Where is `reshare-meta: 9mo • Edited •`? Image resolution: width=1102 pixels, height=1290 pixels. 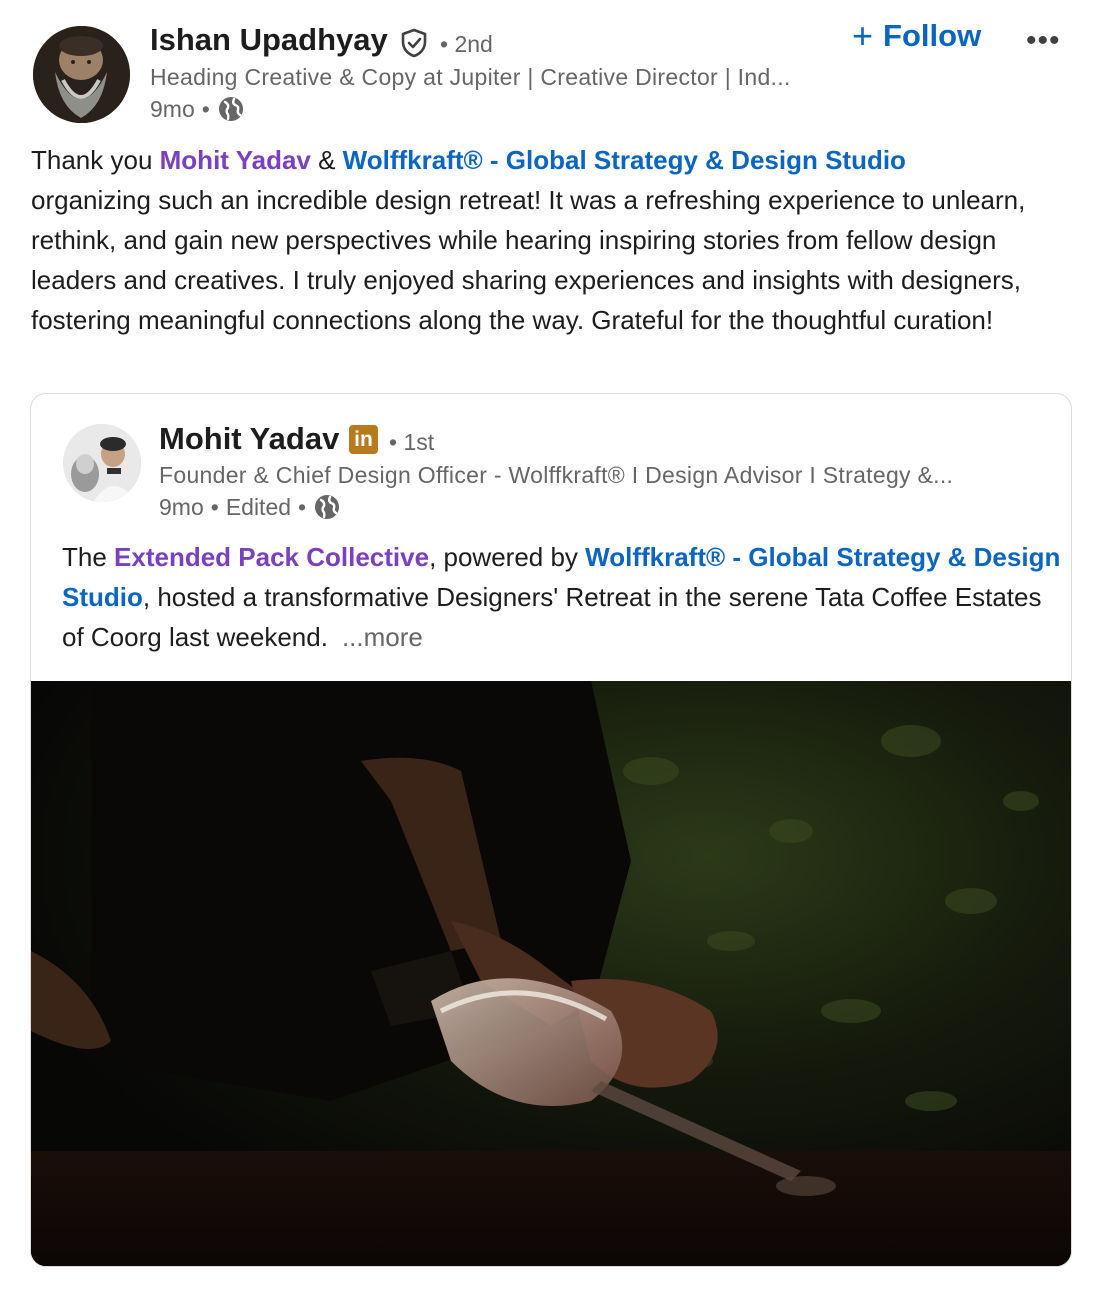 reshare-meta: 9mo • Edited • is located at coordinates (250, 507).